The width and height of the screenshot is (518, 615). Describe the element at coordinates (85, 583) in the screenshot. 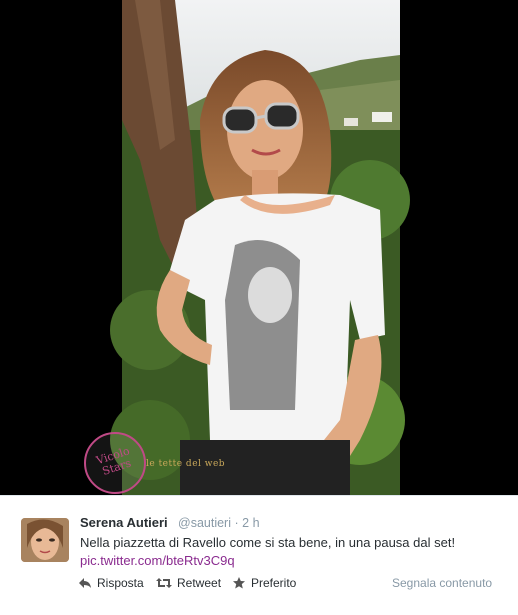

I see `reply-icon` at that location.